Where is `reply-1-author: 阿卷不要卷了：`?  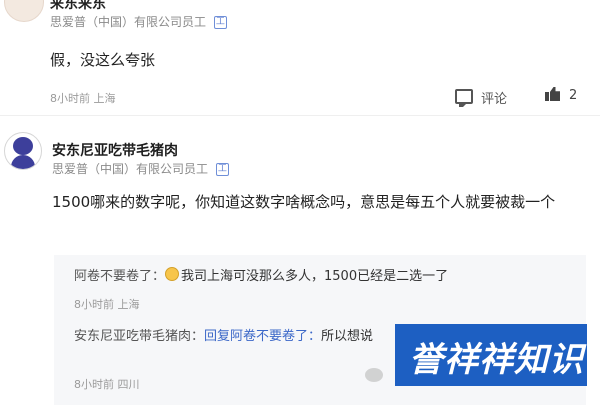 reply-1-author: 阿卷不要卷了： is located at coordinates (119, 276).